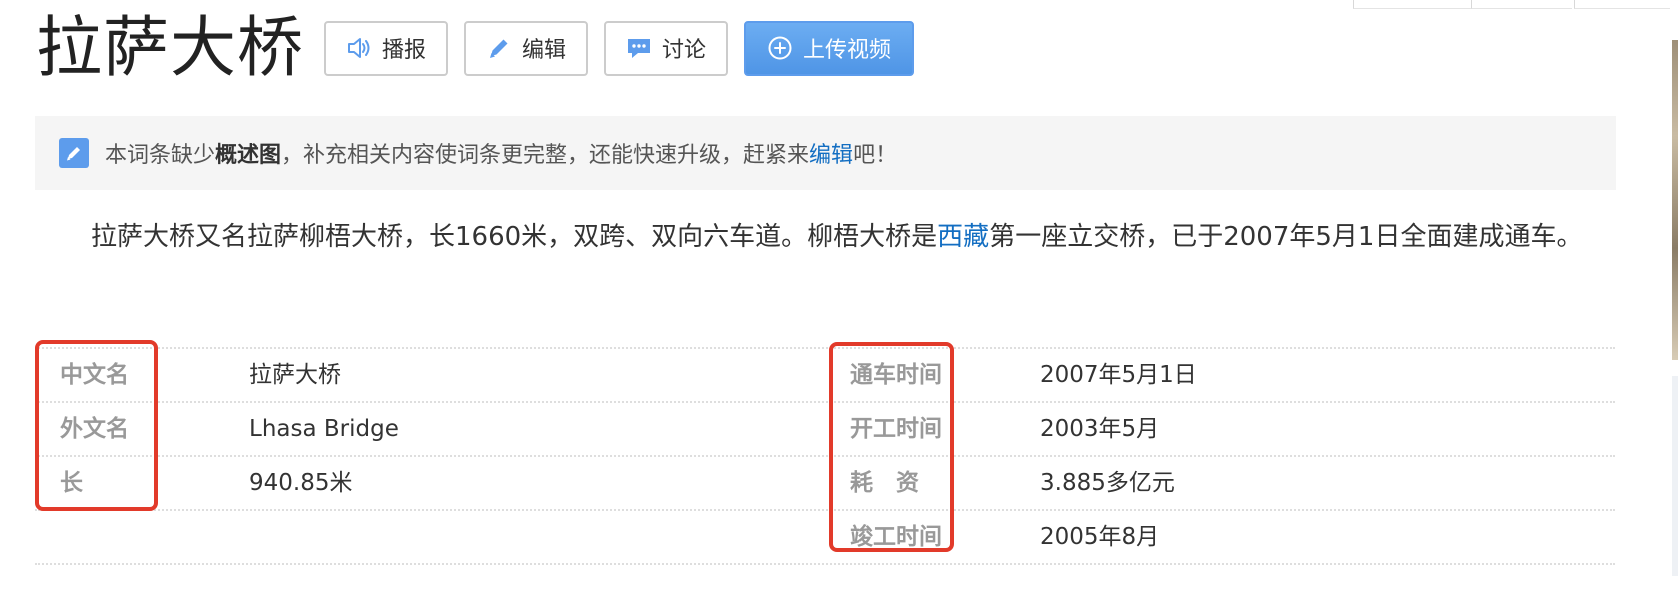 The width and height of the screenshot is (1678, 604). Describe the element at coordinates (896, 429) in the screenshot. I see `info-name: 开工时间` at that location.